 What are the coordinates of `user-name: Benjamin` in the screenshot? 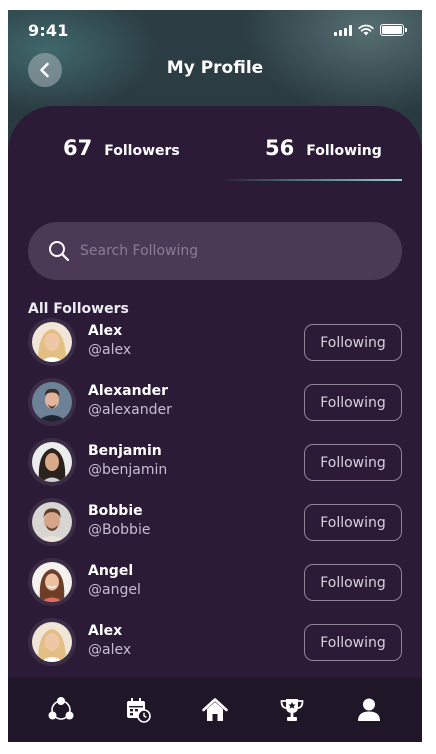 It's located at (125, 451).